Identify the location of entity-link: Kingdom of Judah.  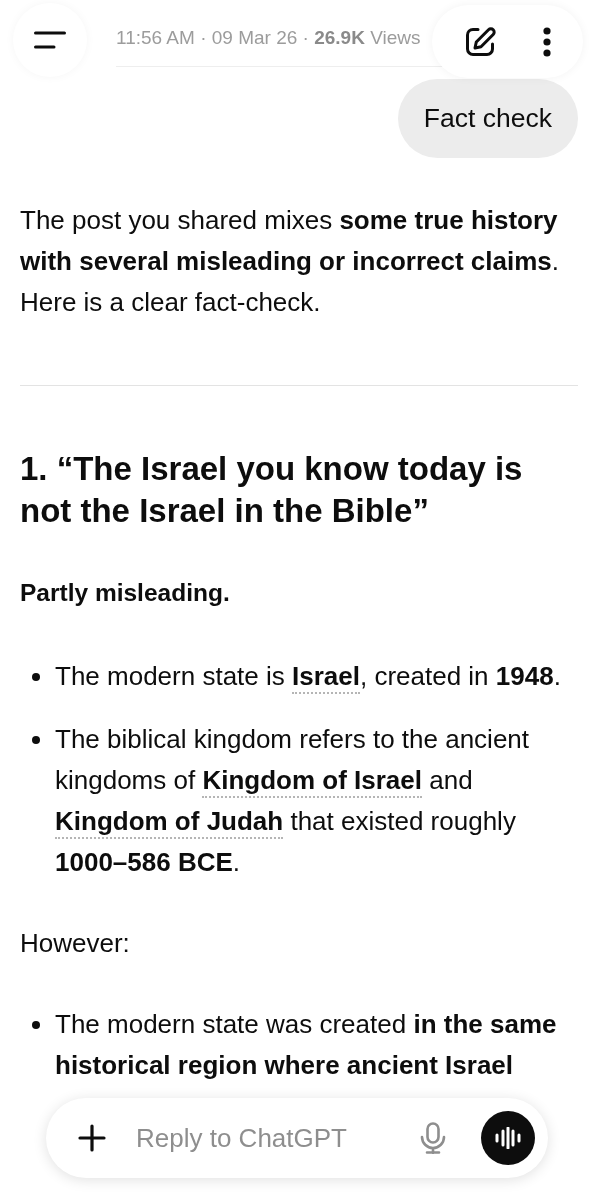
(169, 822).